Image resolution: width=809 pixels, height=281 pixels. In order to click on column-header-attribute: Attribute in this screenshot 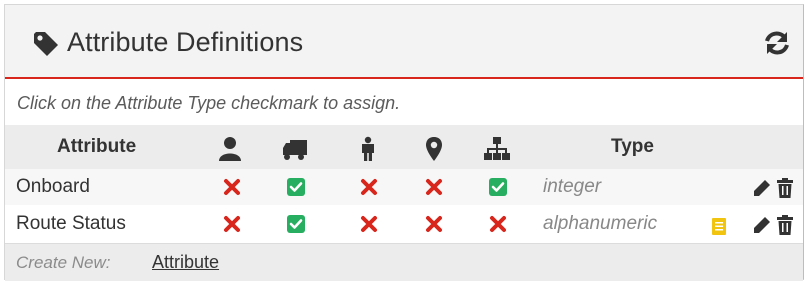, I will do `click(97, 146)`.